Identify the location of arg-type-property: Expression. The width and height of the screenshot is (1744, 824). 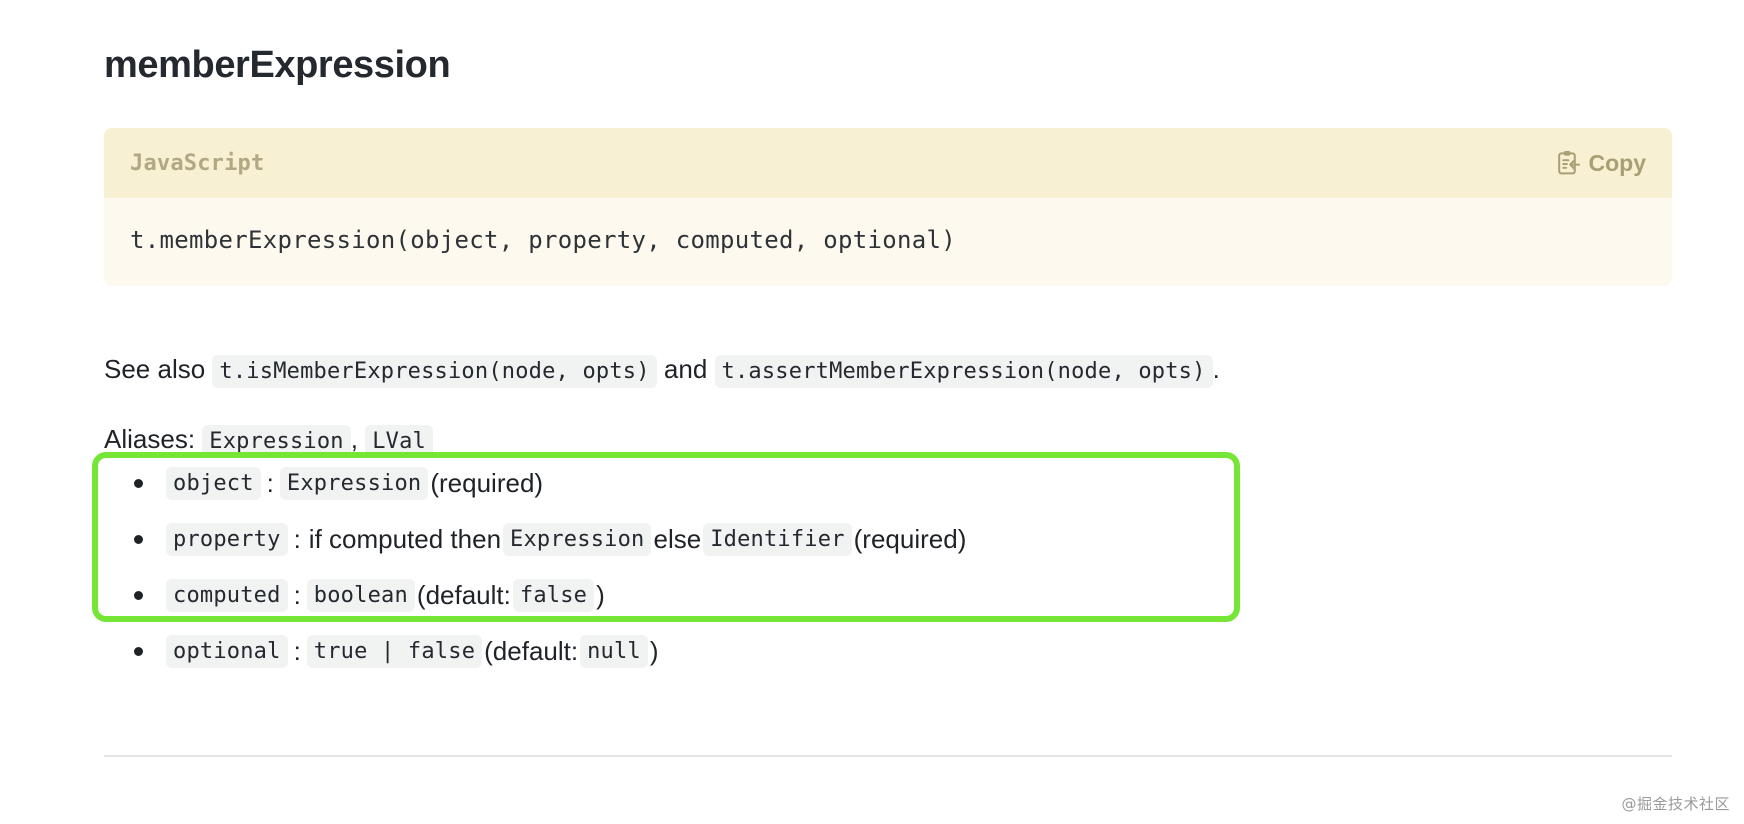
(577, 539).